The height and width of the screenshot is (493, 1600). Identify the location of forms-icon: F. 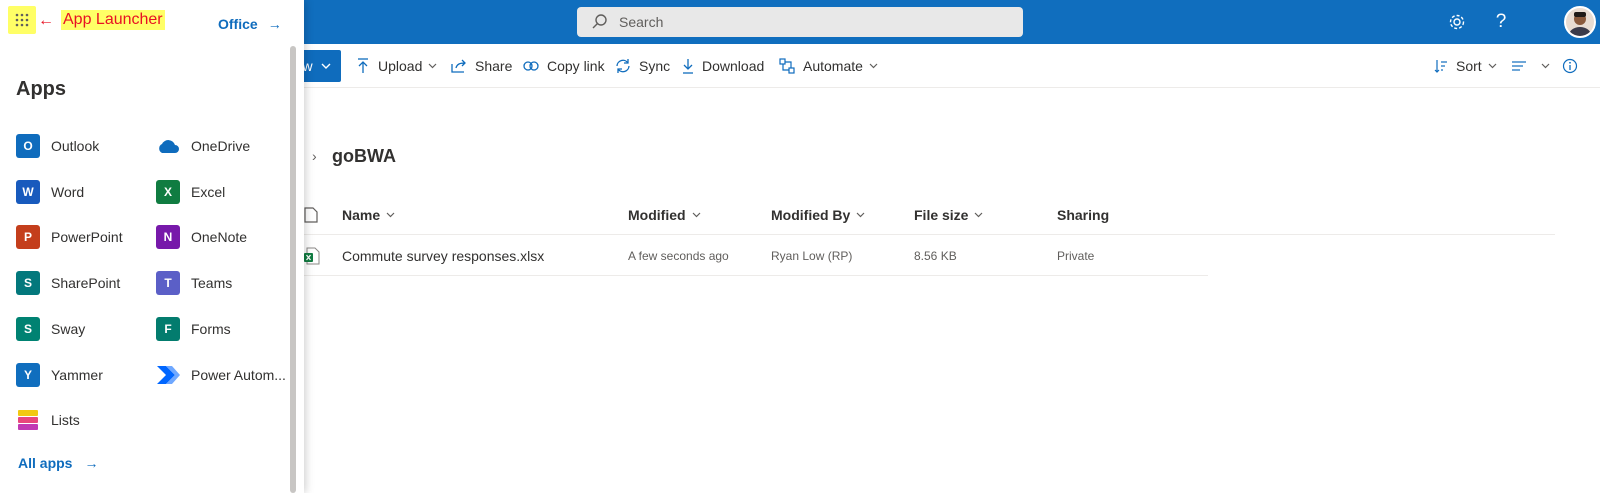
(168, 328).